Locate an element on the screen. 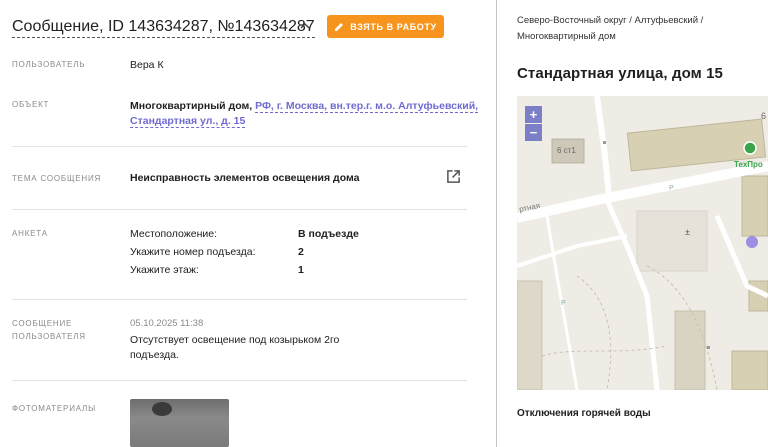 This screenshot has height=447, width=768. user-label: ПОЛЬЗОВАТЕЛЬ is located at coordinates (49, 64).